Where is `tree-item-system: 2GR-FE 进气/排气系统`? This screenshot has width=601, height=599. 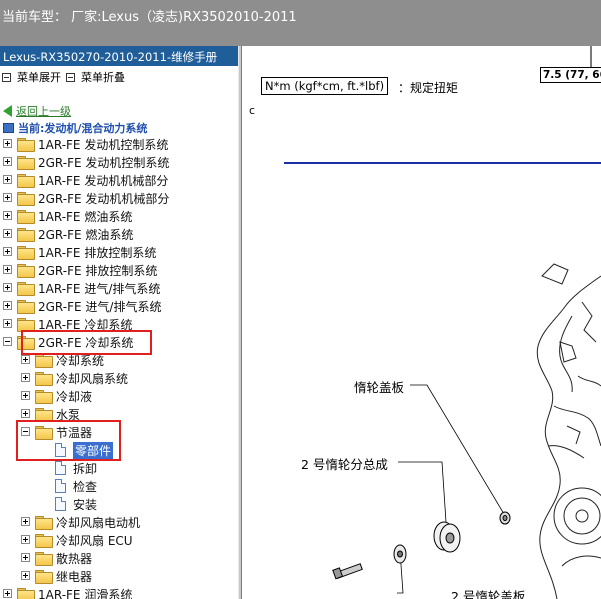
tree-item-system: 2GR-FE 进气/排气系统 is located at coordinates (119, 306).